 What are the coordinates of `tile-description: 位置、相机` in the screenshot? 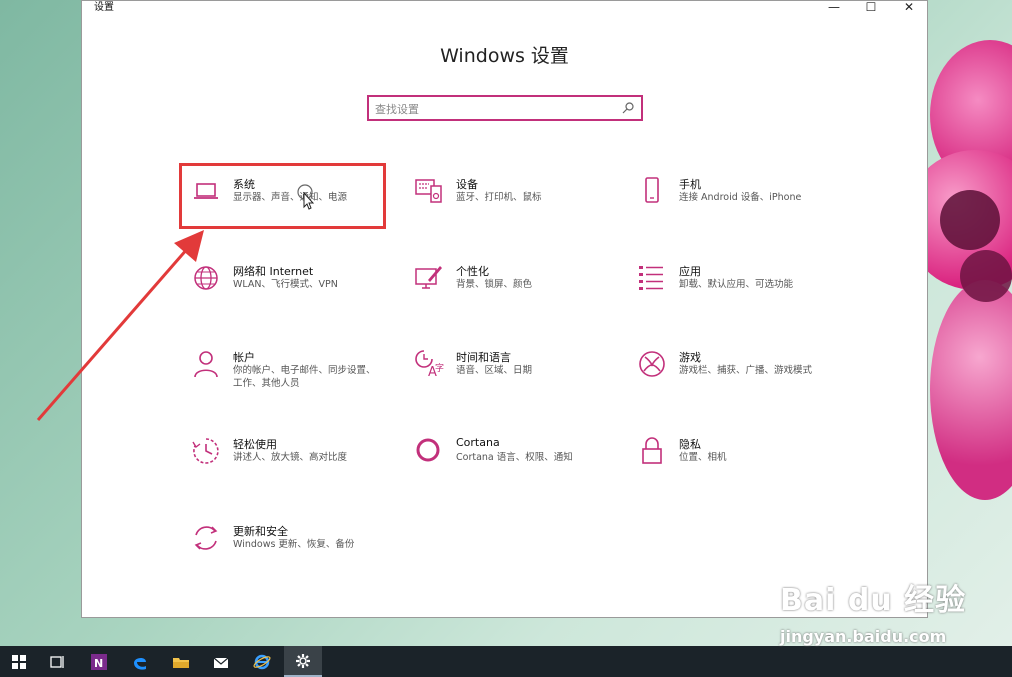 It's located at (703, 457).